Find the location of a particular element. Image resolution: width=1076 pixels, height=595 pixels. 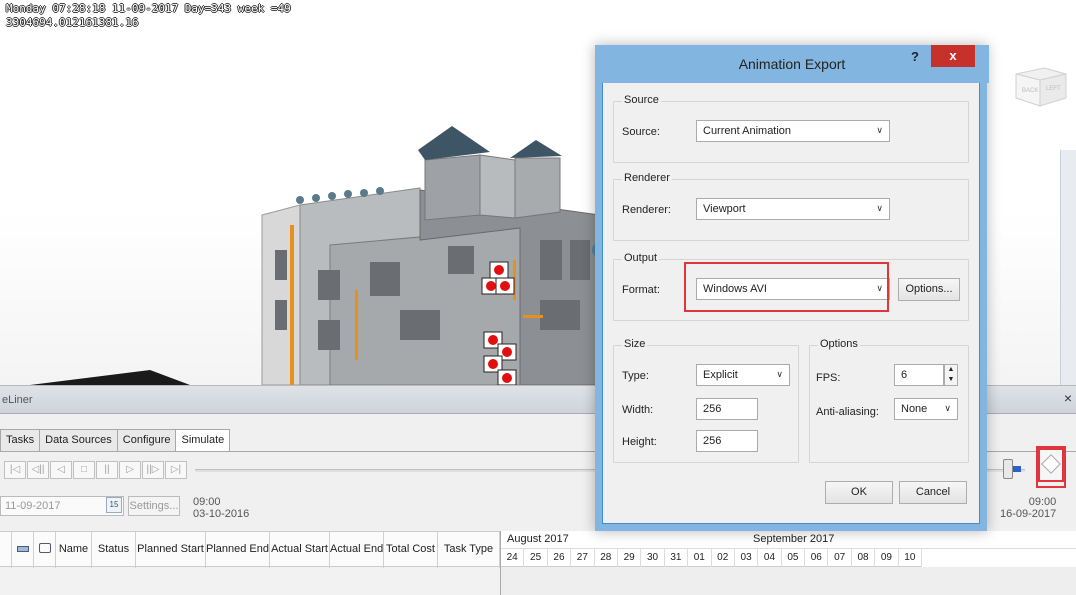

renderer-group-label: Renderer is located at coordinates (647, 178).